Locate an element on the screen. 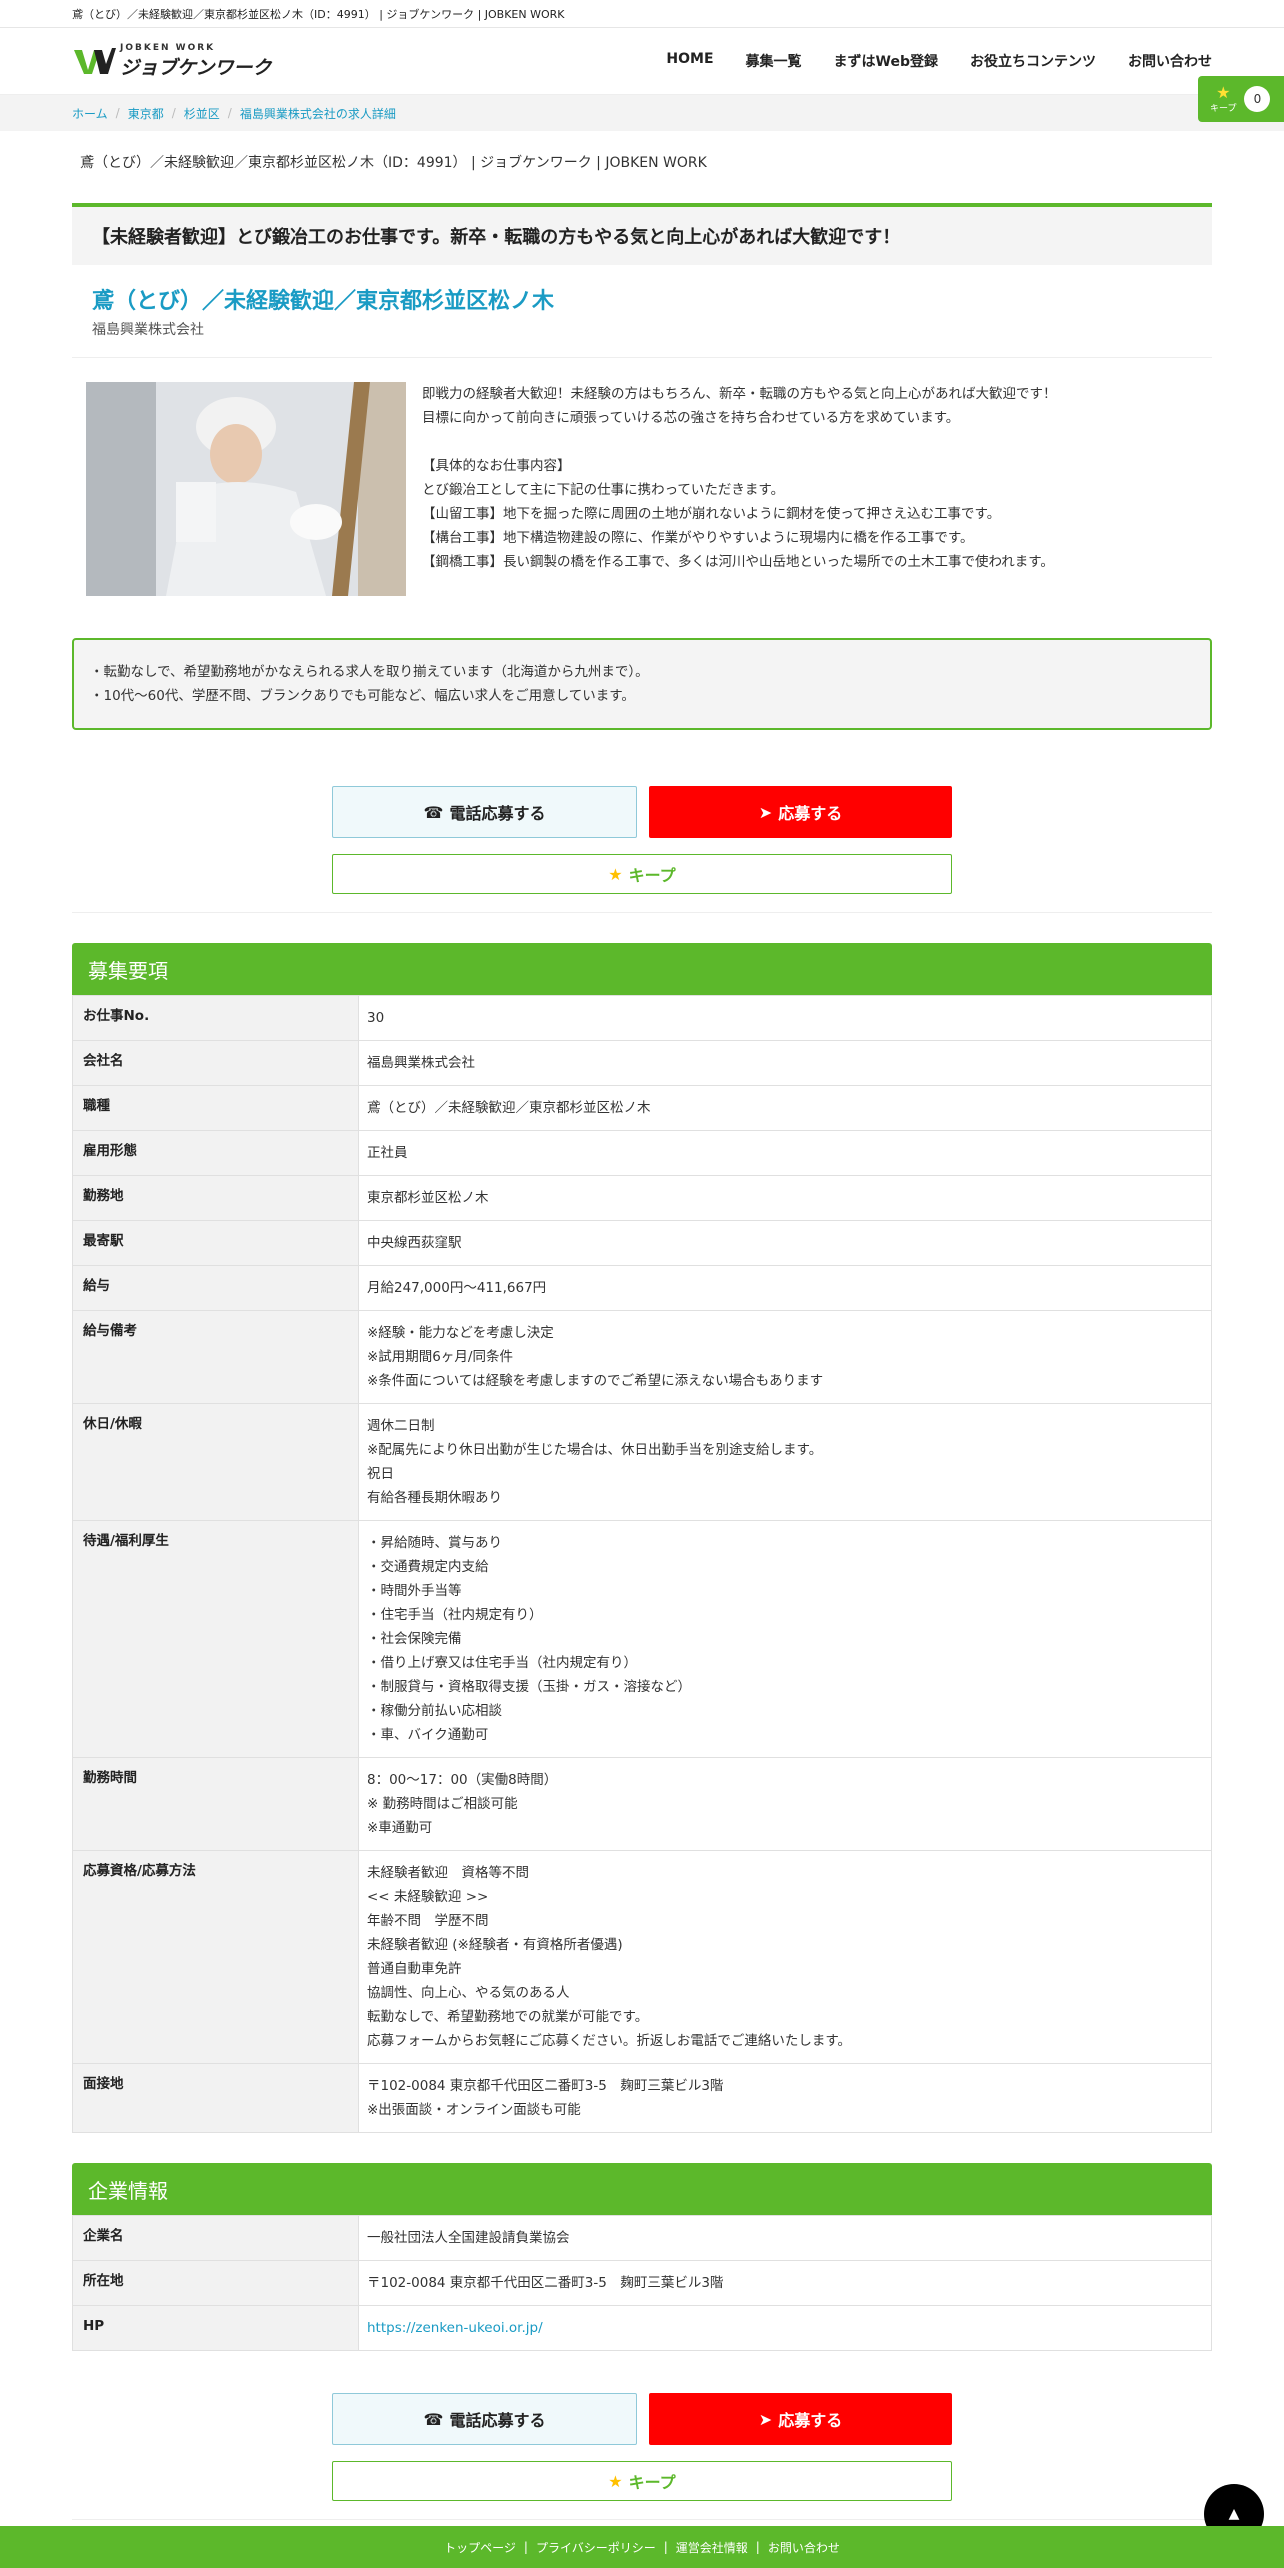  value-line: ・交通費規定内支給 is located at coordinates (428, 1567).